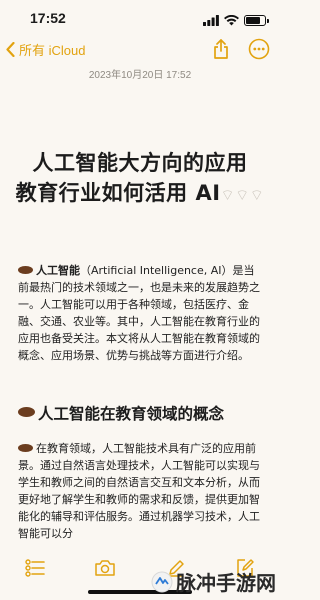  I want to click on intro-lead: 人工智能, so click(58, 270).